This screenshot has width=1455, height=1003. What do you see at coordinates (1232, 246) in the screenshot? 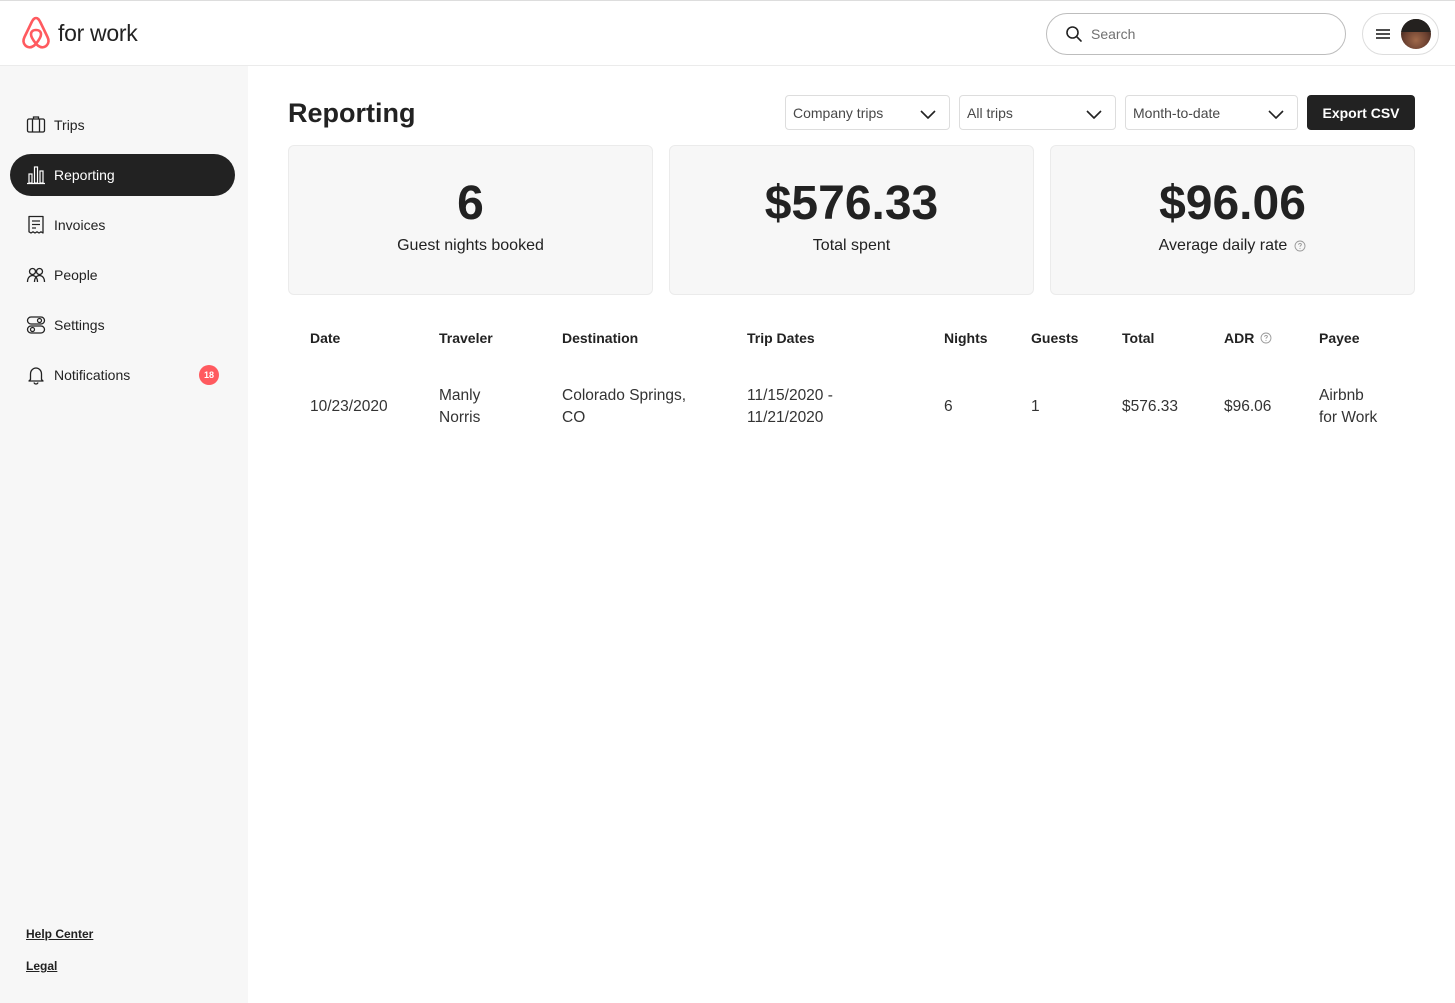
I see `stat-label: Average daily rate` at bounding box center [1232, 246].